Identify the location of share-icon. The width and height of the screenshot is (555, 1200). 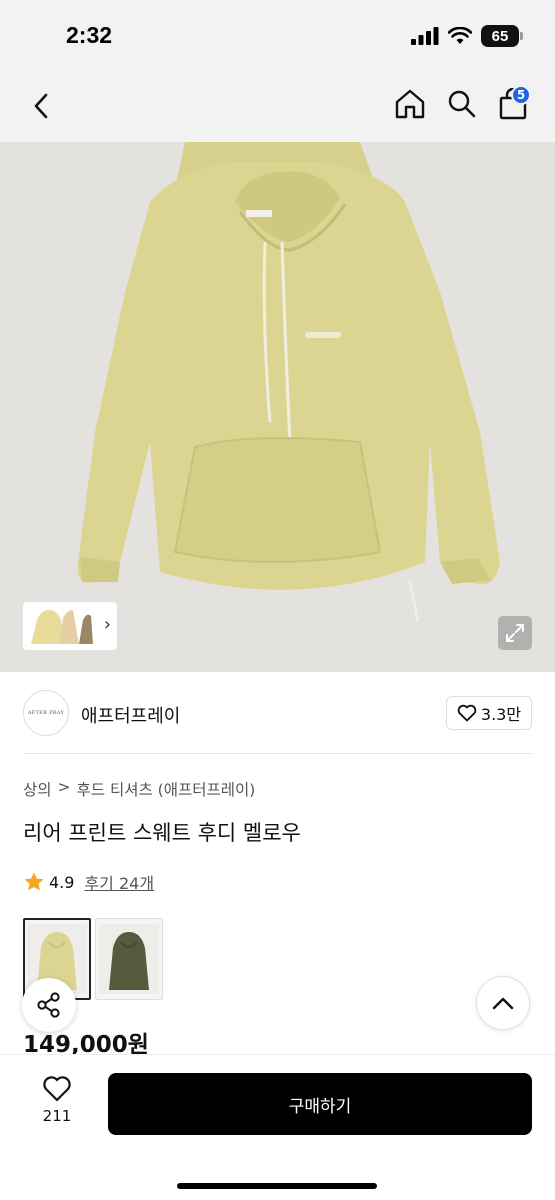
(48, 1005).